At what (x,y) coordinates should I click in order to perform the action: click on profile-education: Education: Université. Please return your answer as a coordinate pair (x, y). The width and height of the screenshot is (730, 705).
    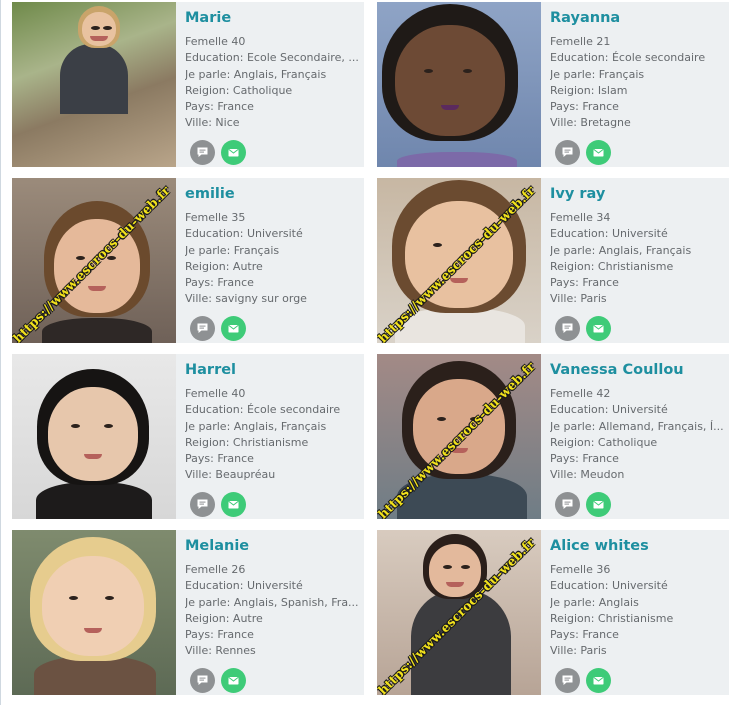
    Looking at the image, I should click on (637, 586).